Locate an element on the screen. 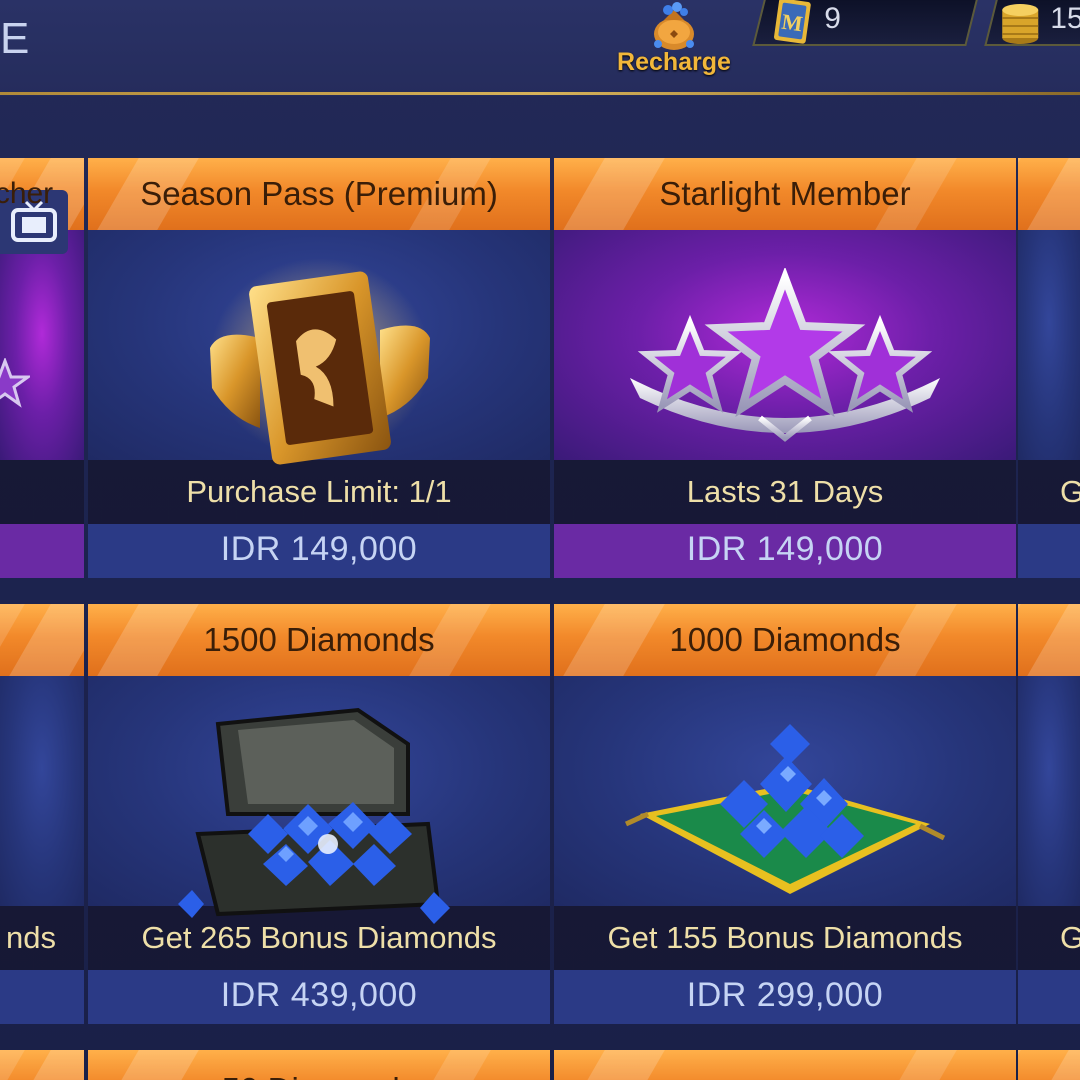 The image size is (1080, 1080). diamond-bag-icon is located at coordinates (674, 26).